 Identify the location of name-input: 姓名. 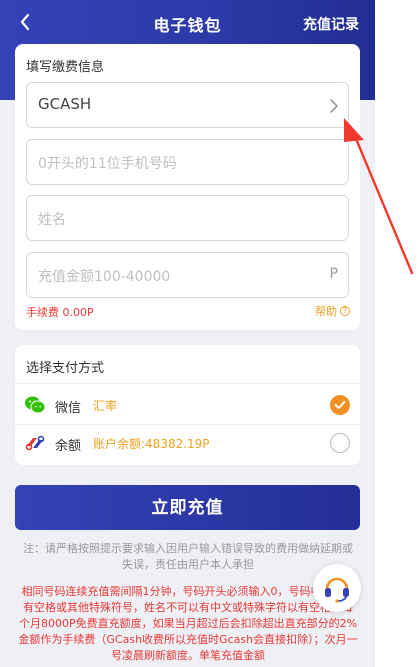
(187, 218).